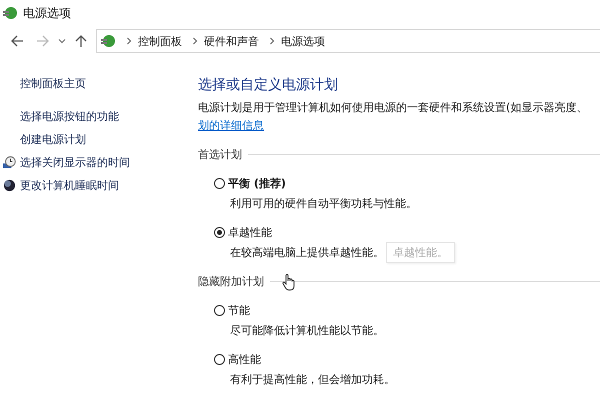 The image size is (600, 400). Describe the element at coordinates (17, 41) in the screenshot. I see `back-arrow-icon` at that location.